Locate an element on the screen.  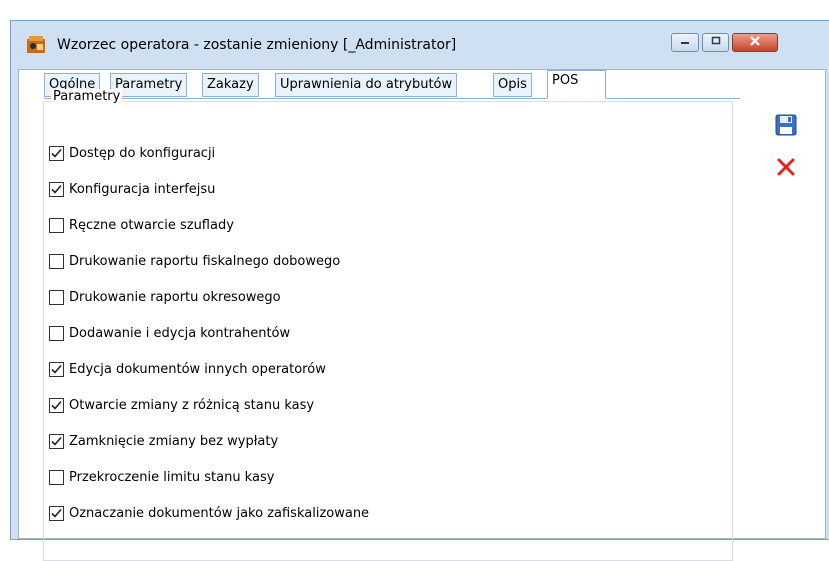
option-row: Zamknięcie zmiany bez wypłaty is located at coordinates (163, 441).